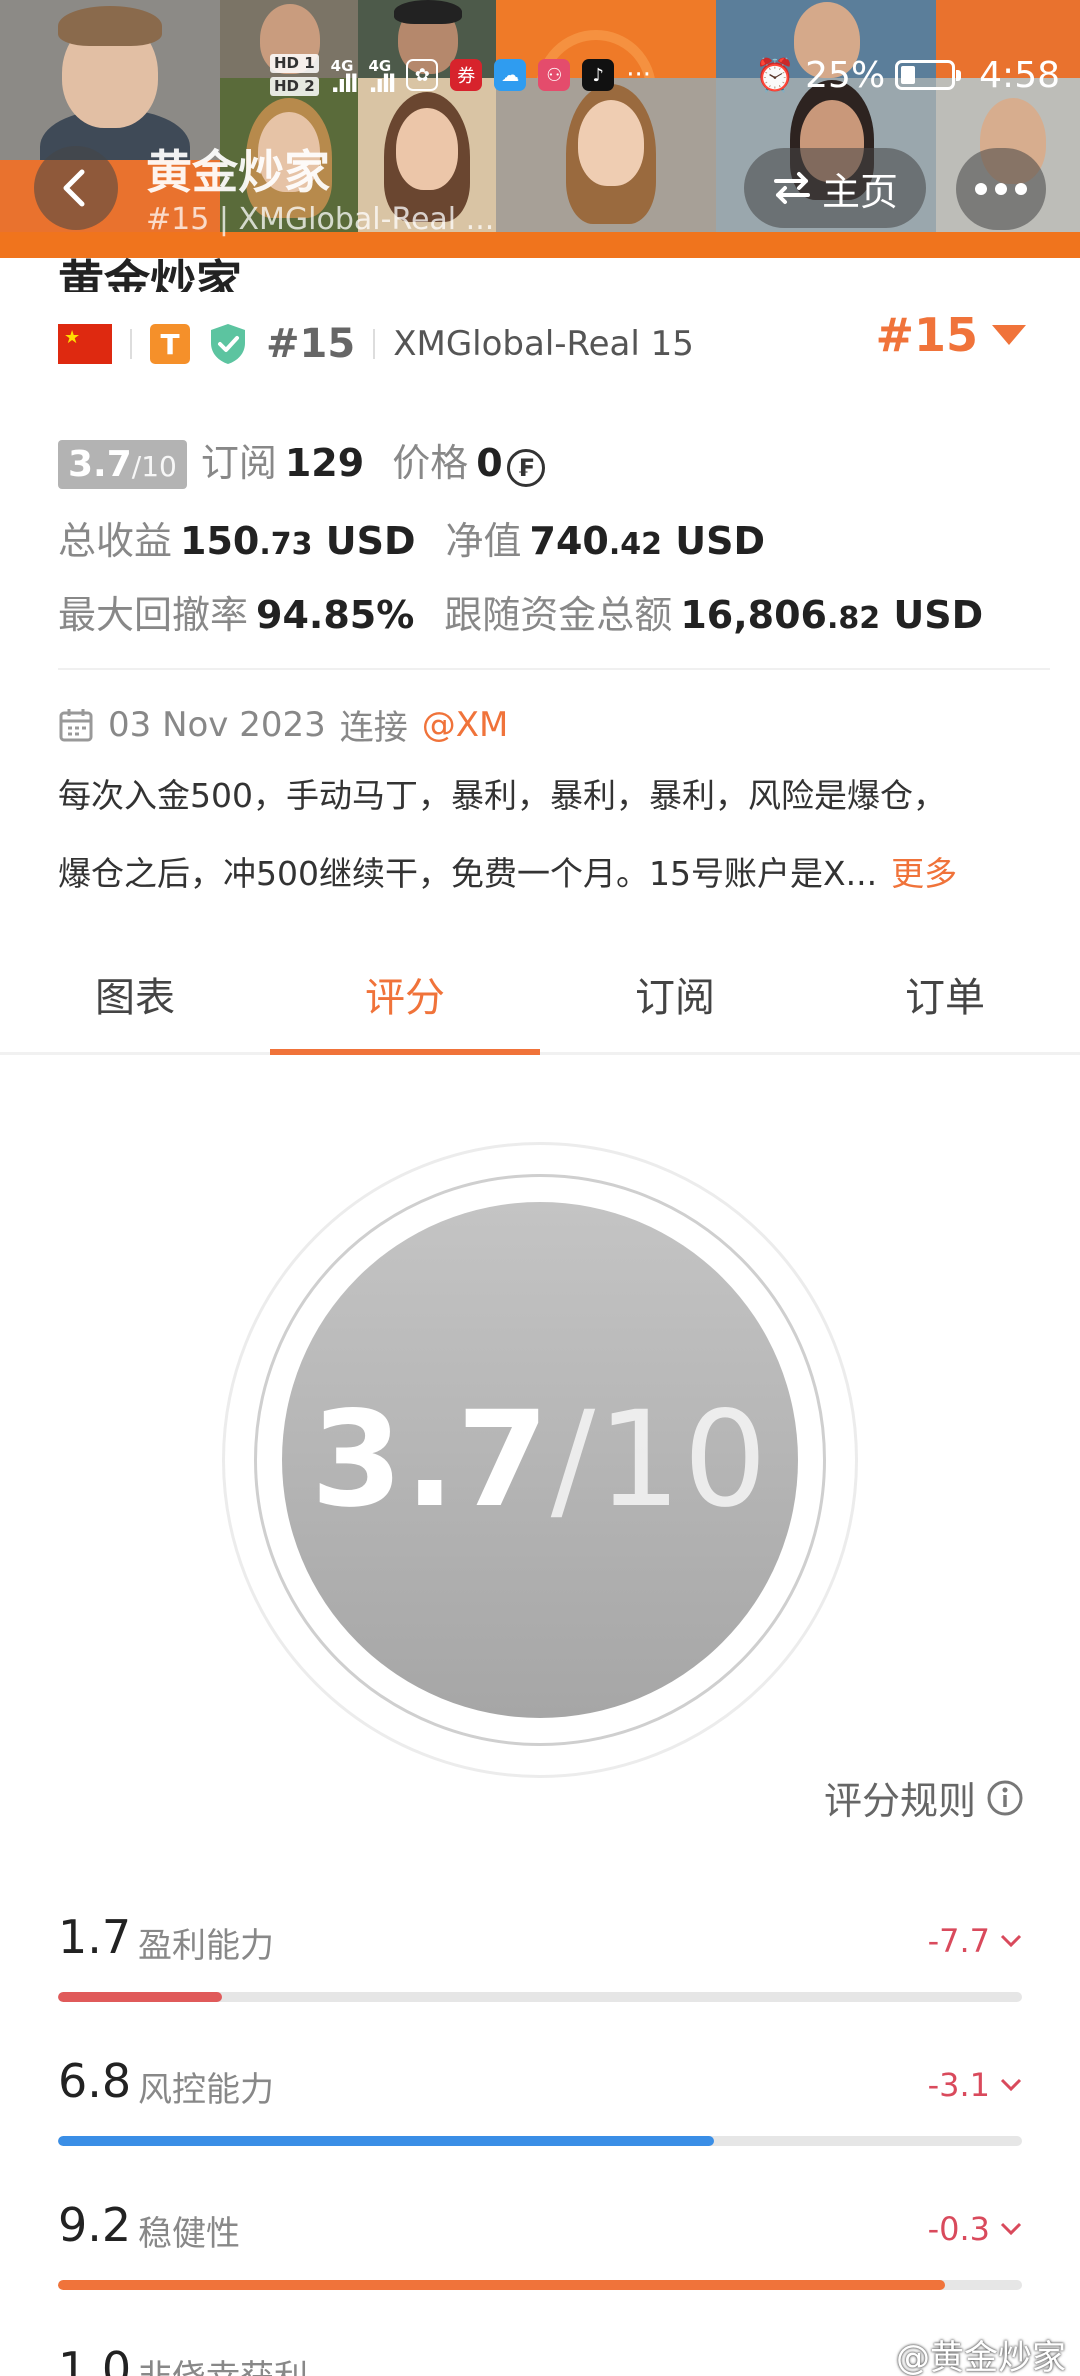  What do you see at coordinates (540, 1965) in the screenshot?
I see `metric-profitability: 1.7 盈利能力 -7.7` at bounding box center [540, 1965].